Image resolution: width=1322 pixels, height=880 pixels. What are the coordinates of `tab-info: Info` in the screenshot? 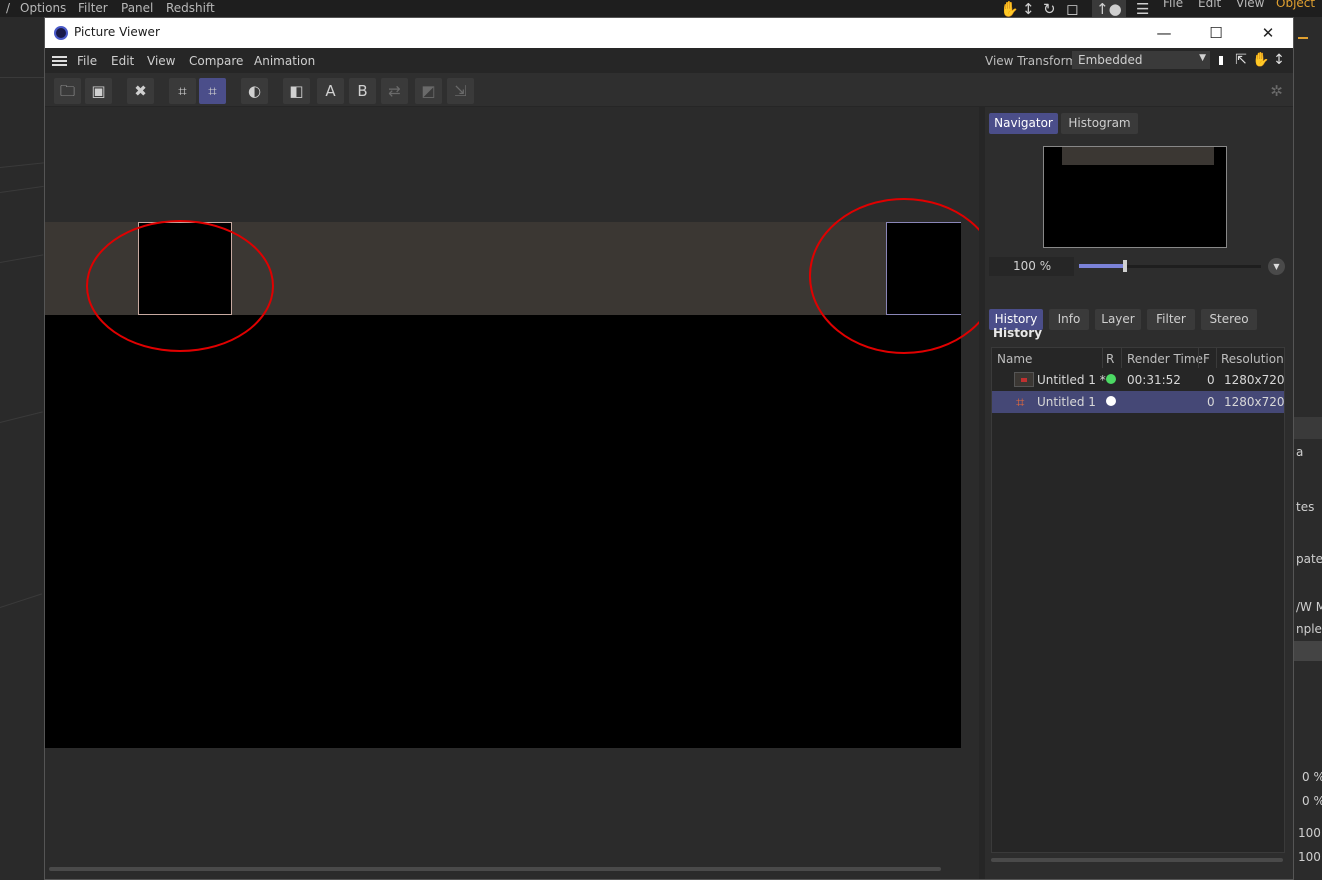 It's located at (1069, 319).